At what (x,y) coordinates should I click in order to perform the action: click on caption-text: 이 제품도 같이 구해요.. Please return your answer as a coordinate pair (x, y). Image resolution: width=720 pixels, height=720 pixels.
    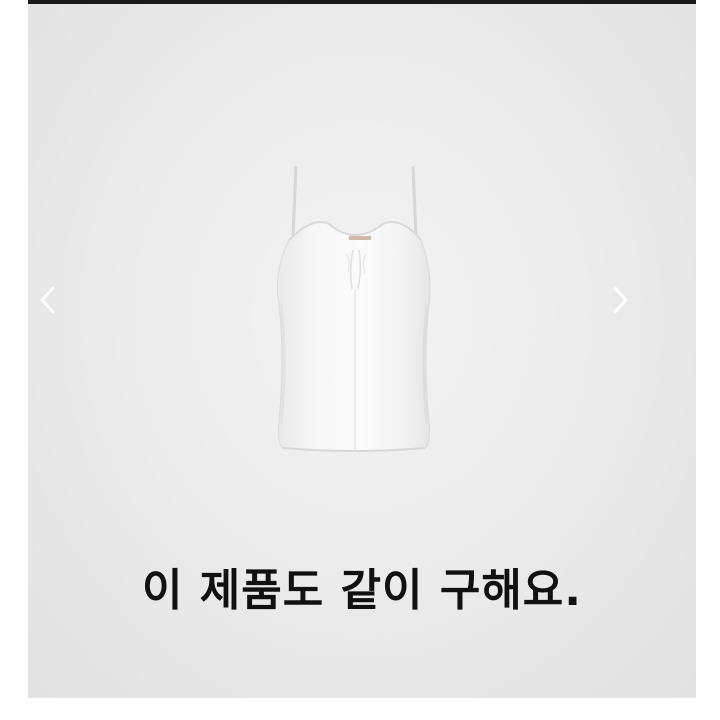
    Looking at the image, I should click on (362, 590).